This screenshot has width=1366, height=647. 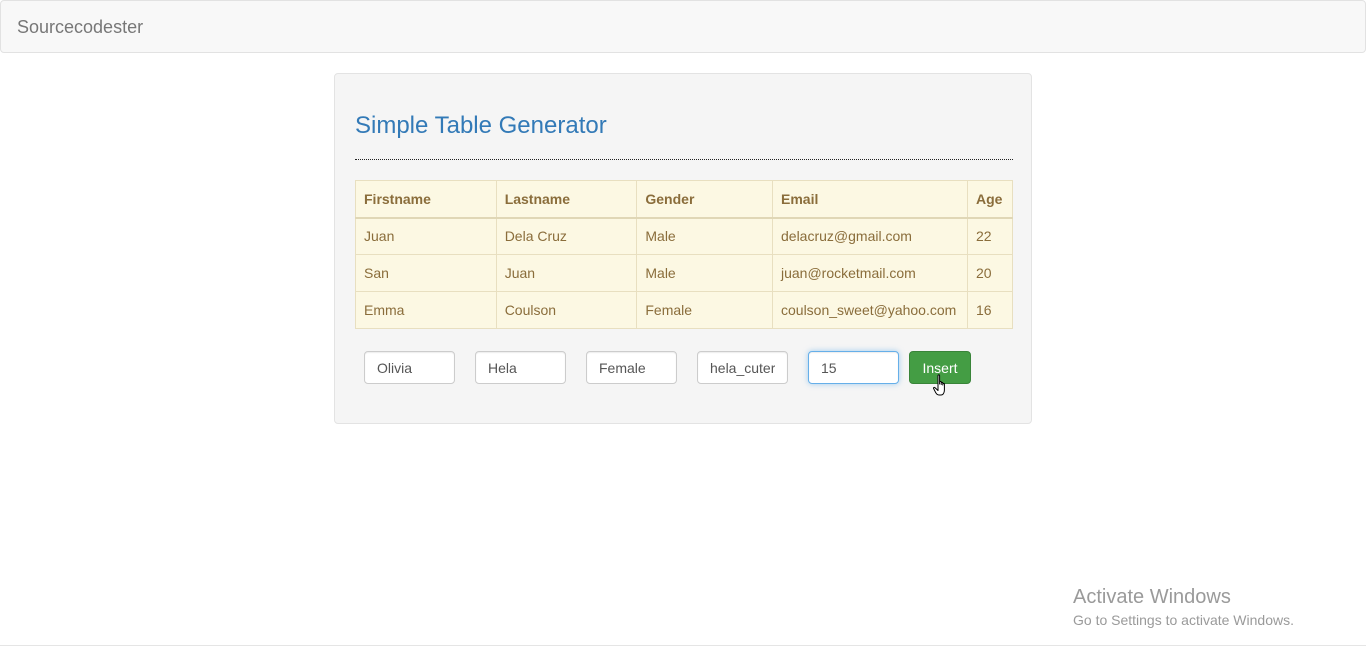 I want to click on lastname-input, so click(x=520, y=367).